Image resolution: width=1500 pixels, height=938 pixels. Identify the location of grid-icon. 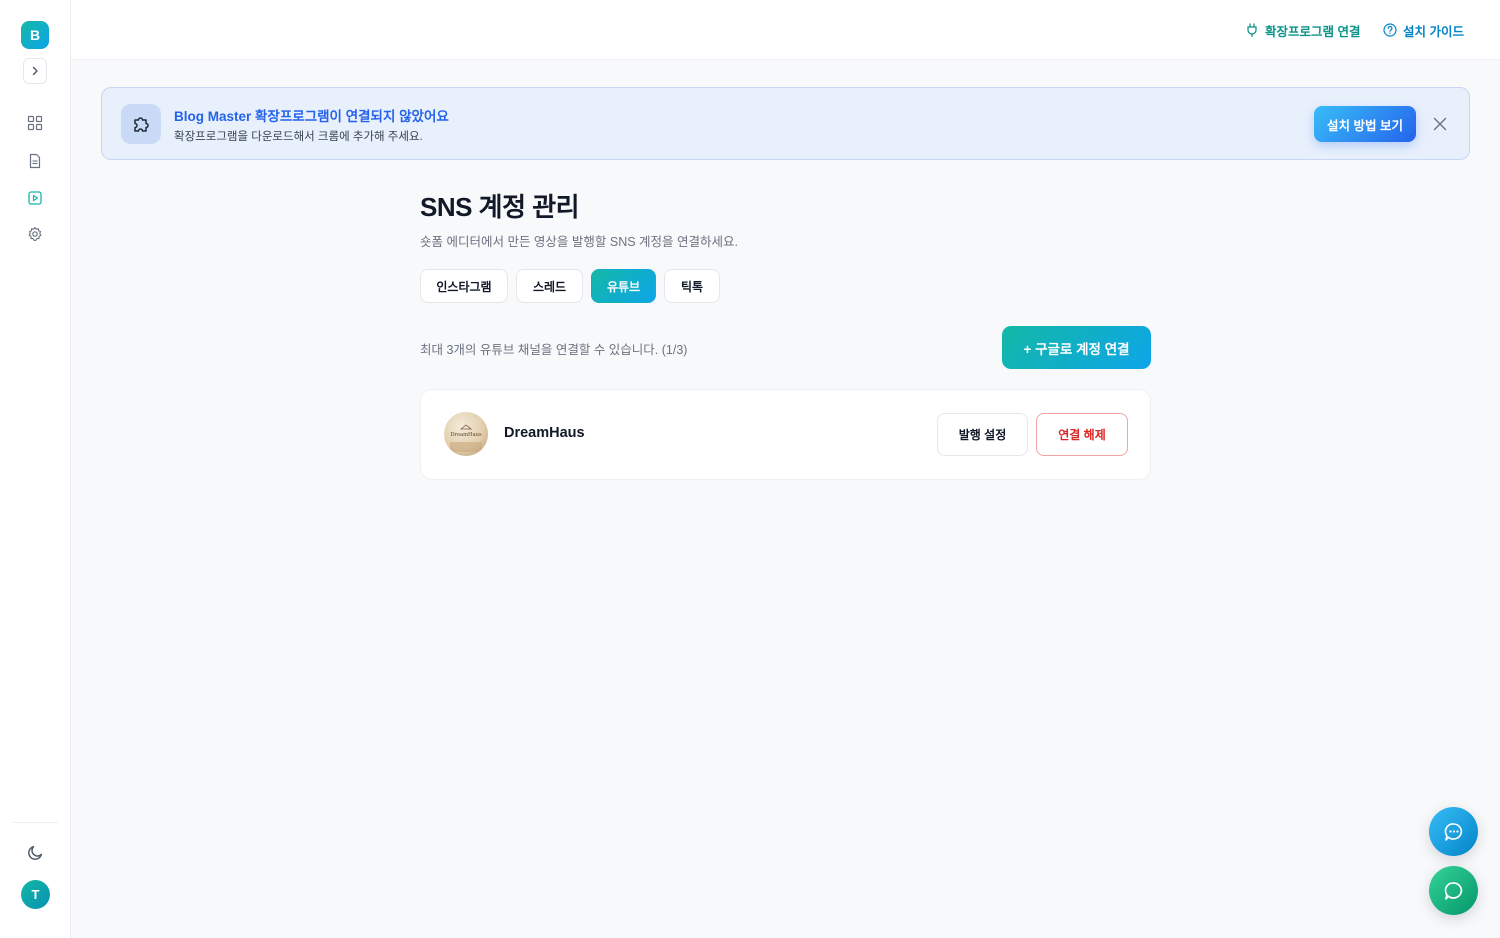
(35, 123).